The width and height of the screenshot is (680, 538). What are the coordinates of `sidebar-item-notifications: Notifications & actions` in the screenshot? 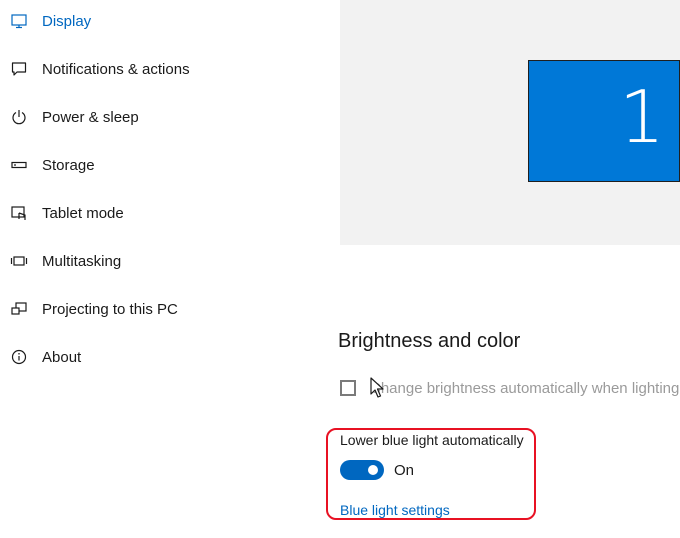 It's located at (140, 69).